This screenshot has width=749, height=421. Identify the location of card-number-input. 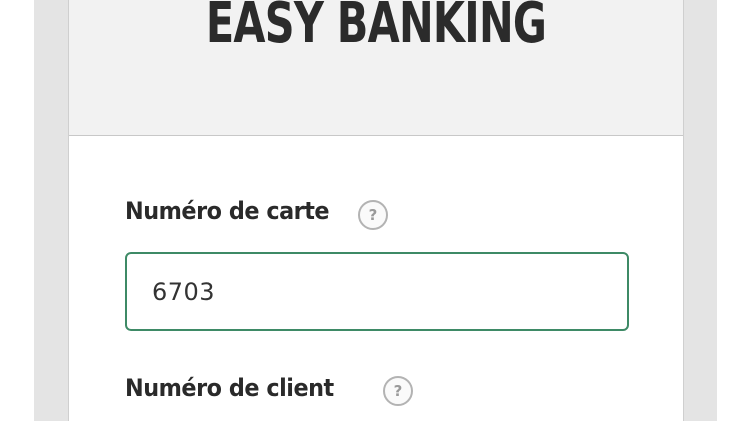
(389, 291).